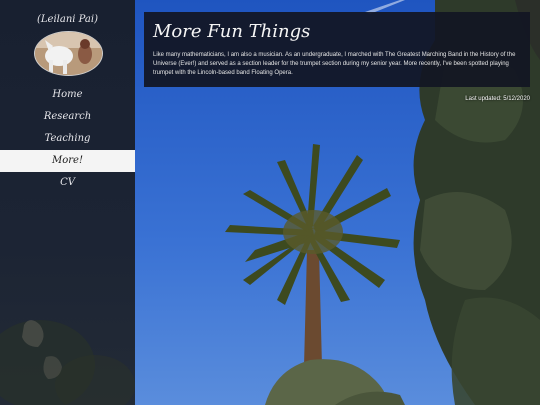 The image size is (540, 405). What do you see at coordinates (497, 99) in the screenshot?
I see `last-updated-text: Last updated: 5/12/2020` at bounding box center [497, 99].